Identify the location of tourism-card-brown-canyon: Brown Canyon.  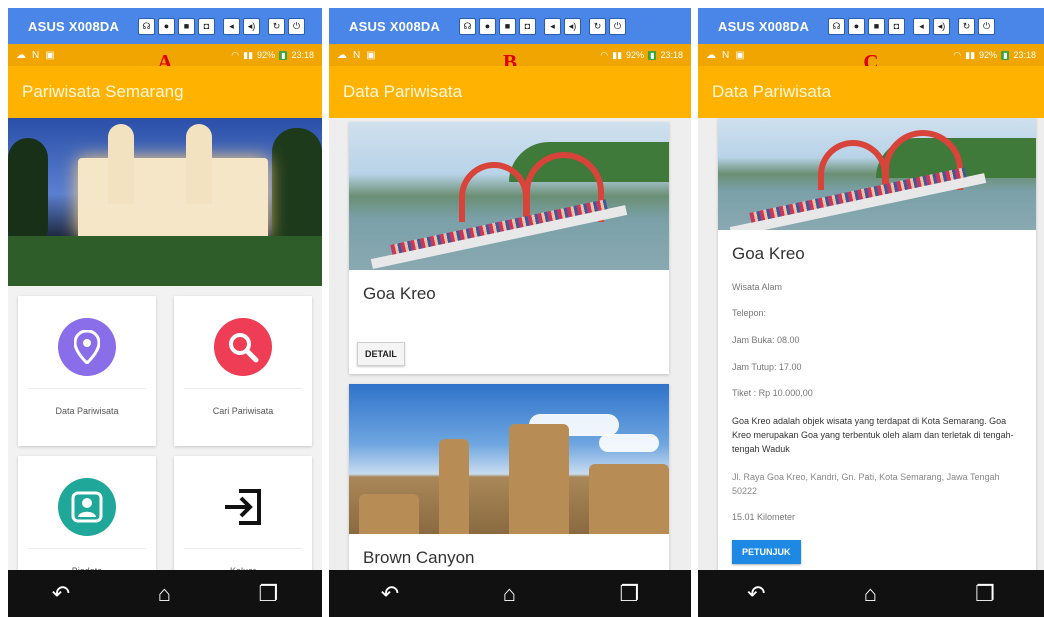
(509, 477).